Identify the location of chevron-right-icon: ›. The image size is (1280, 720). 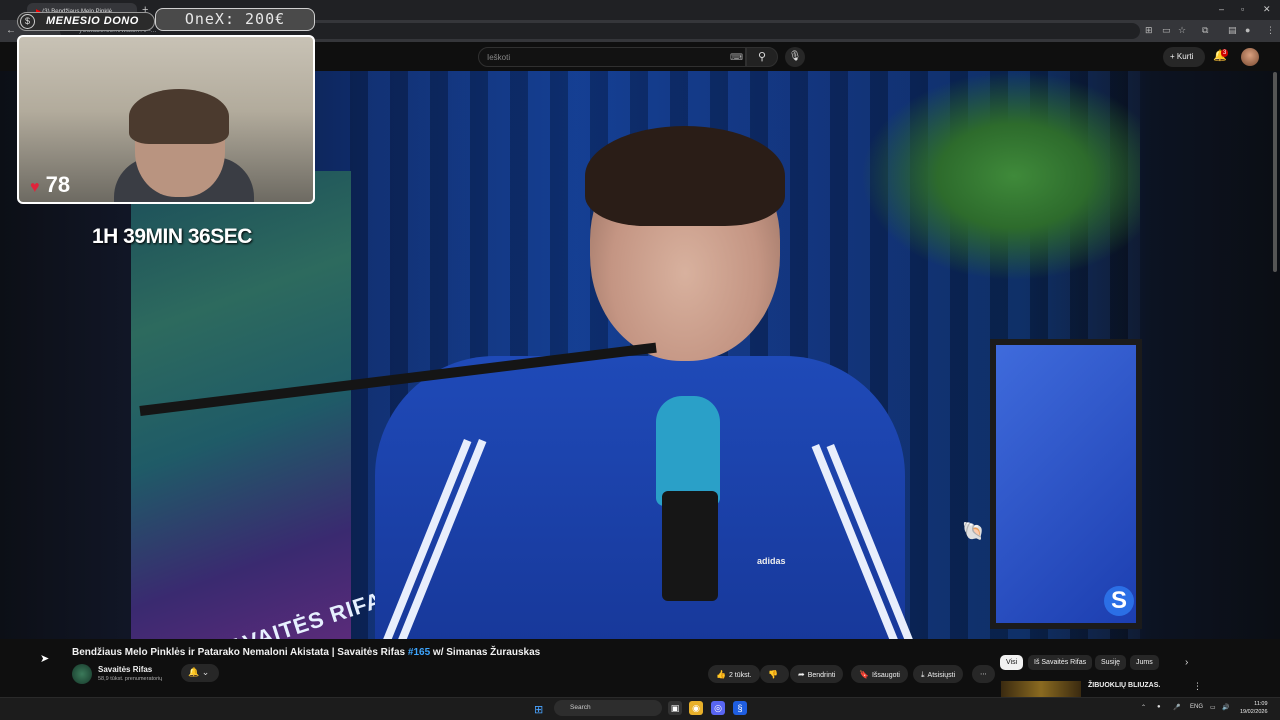
(1186, 662).